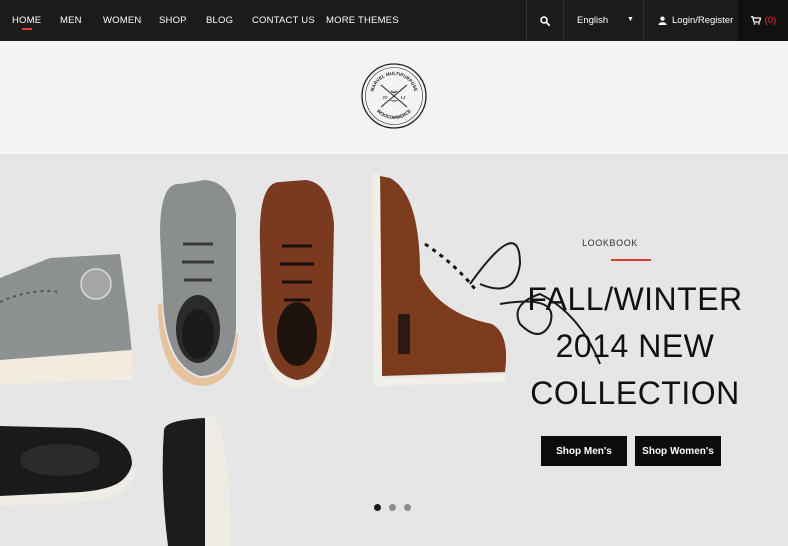 The image size is (788, 546). What do you see at coordinates (297, 284) in the screenshot?
I see `brown-leather-boot` at bounding box center [297, 284].